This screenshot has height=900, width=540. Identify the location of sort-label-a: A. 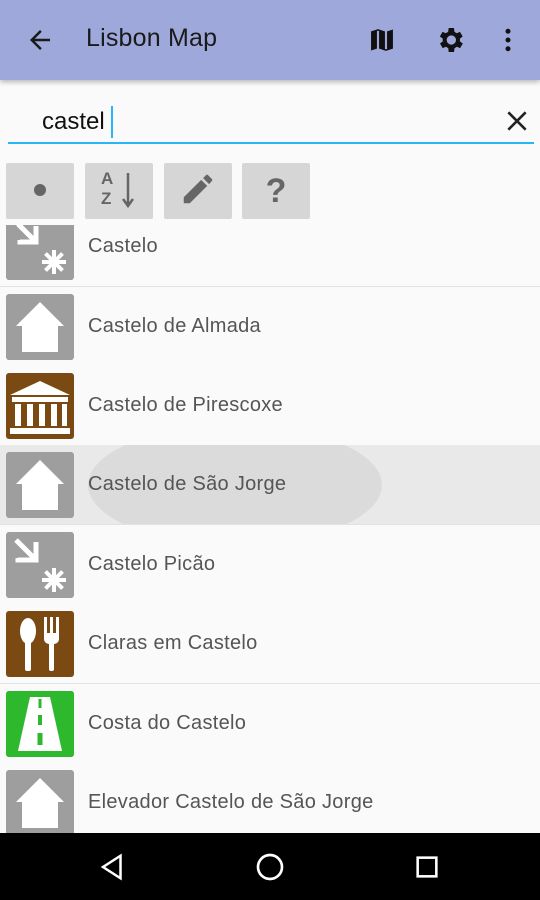
(107, 178).